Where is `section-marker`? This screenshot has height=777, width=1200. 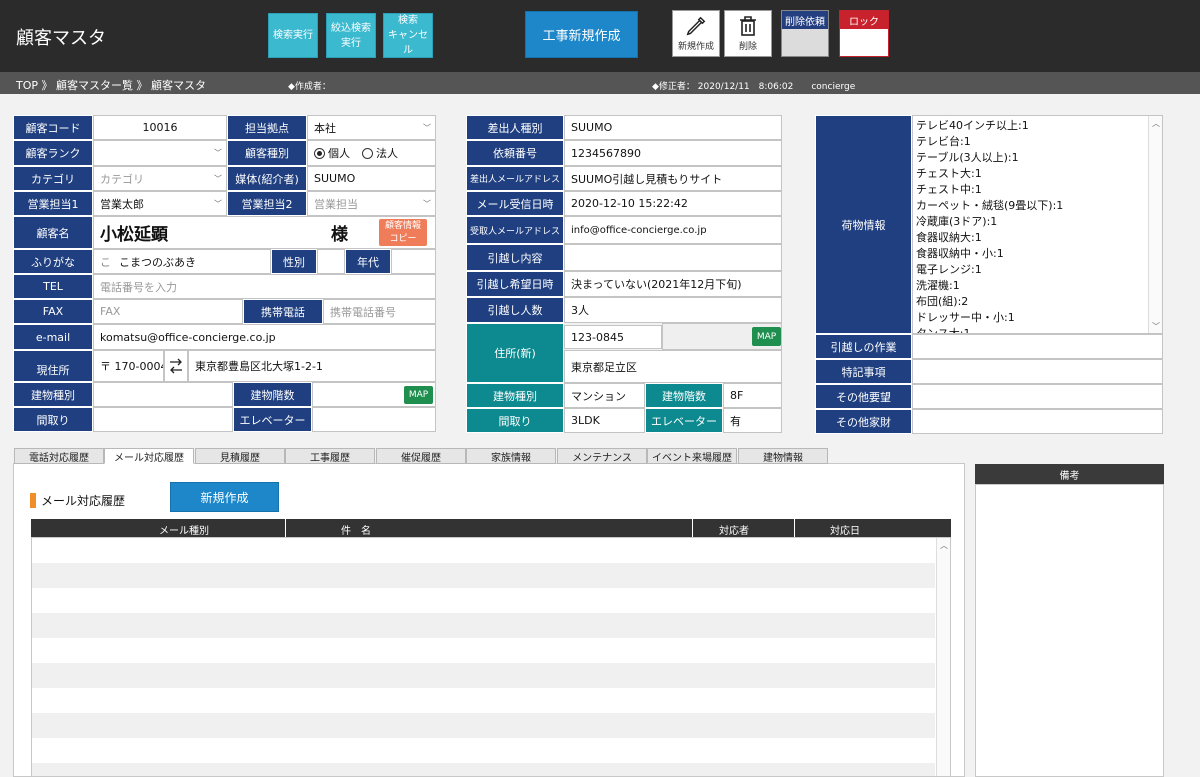 section-marker is located at coordinates (33, 500).